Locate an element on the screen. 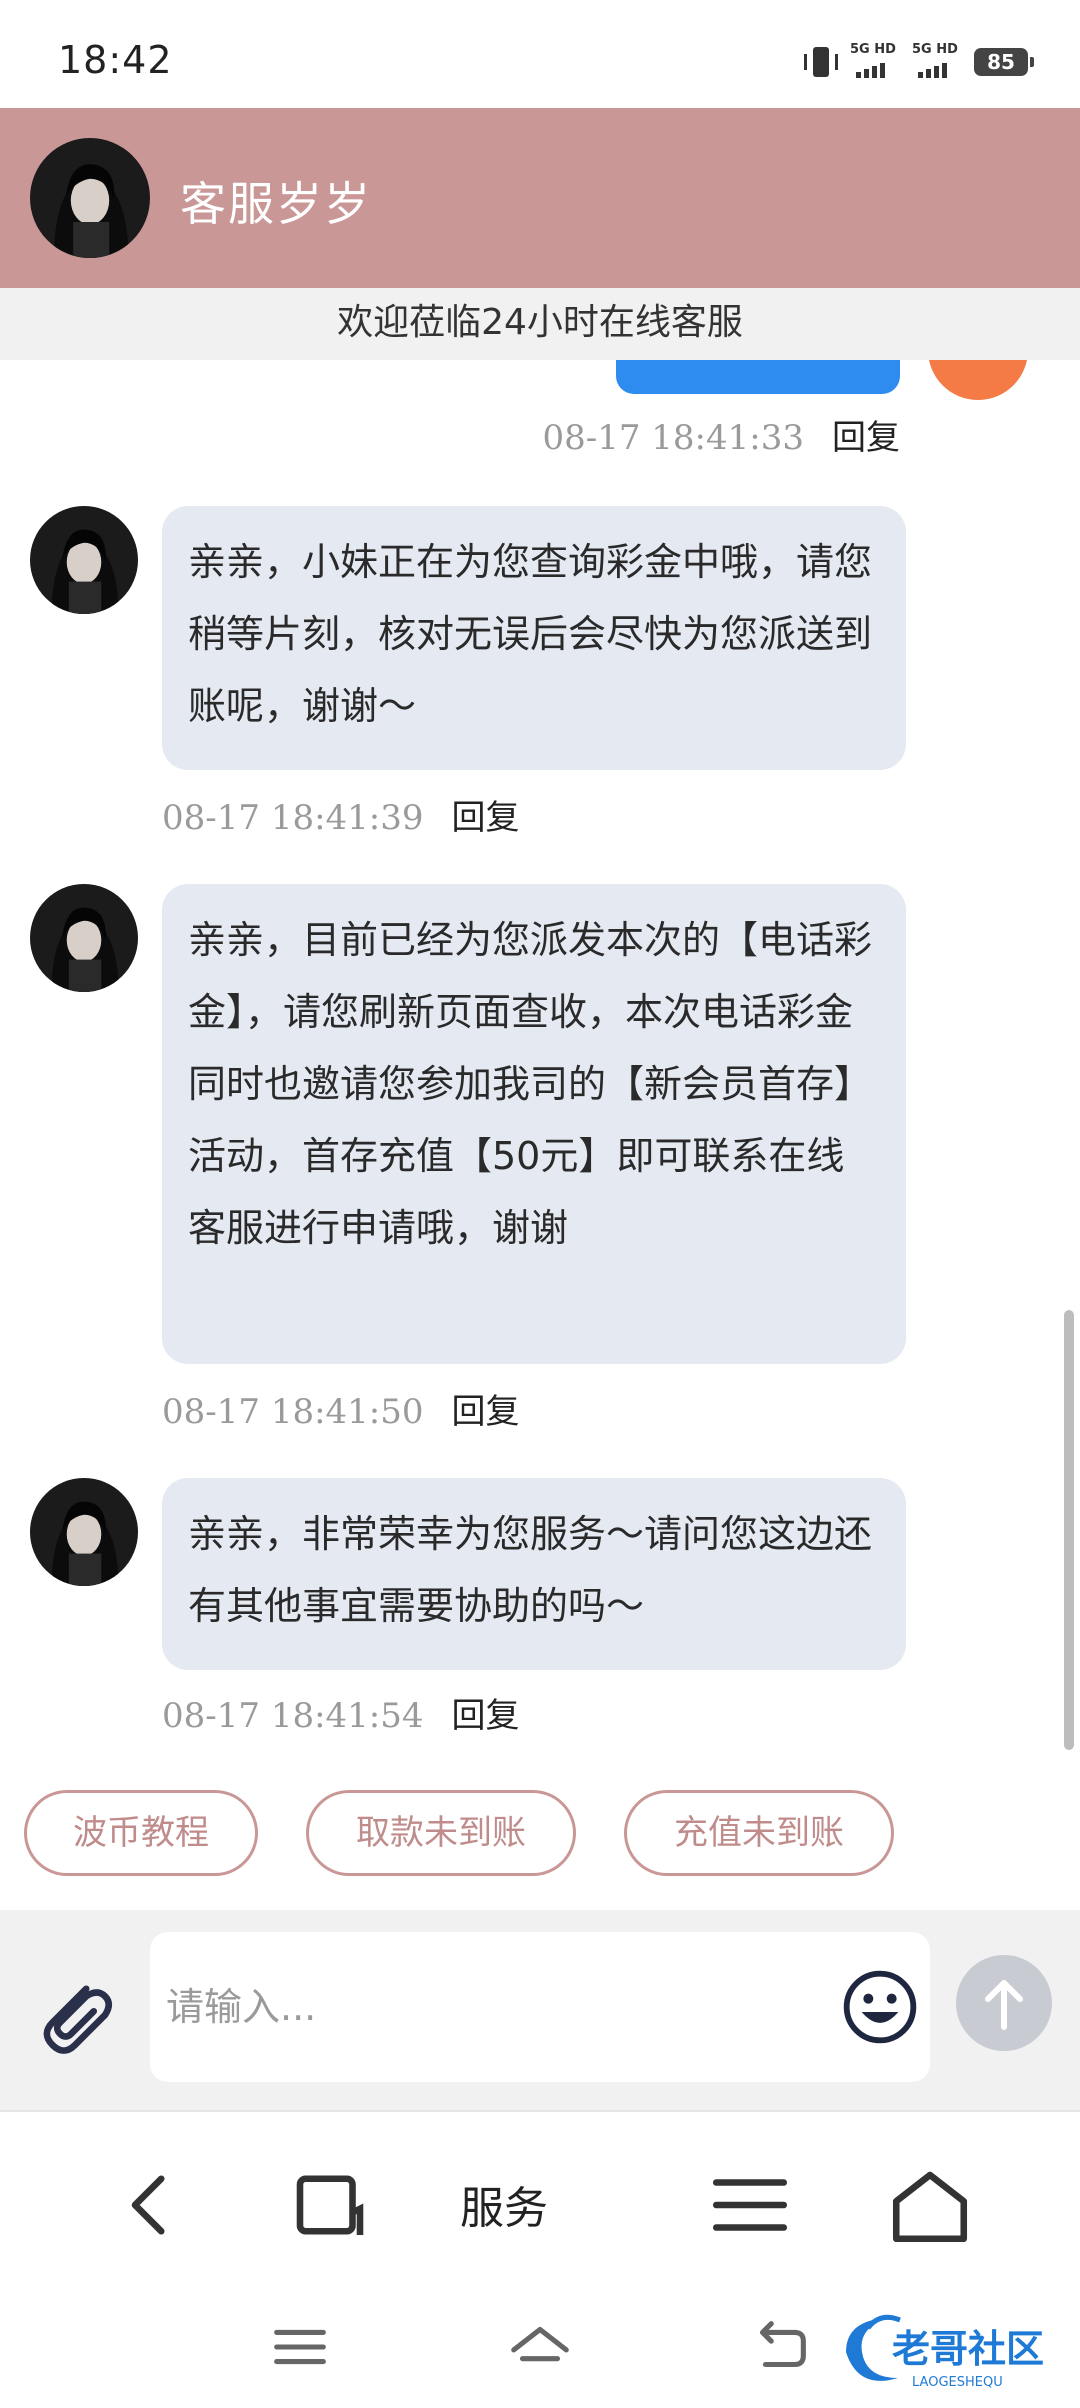  smiley-icon is located at coordinates (880, 2007).